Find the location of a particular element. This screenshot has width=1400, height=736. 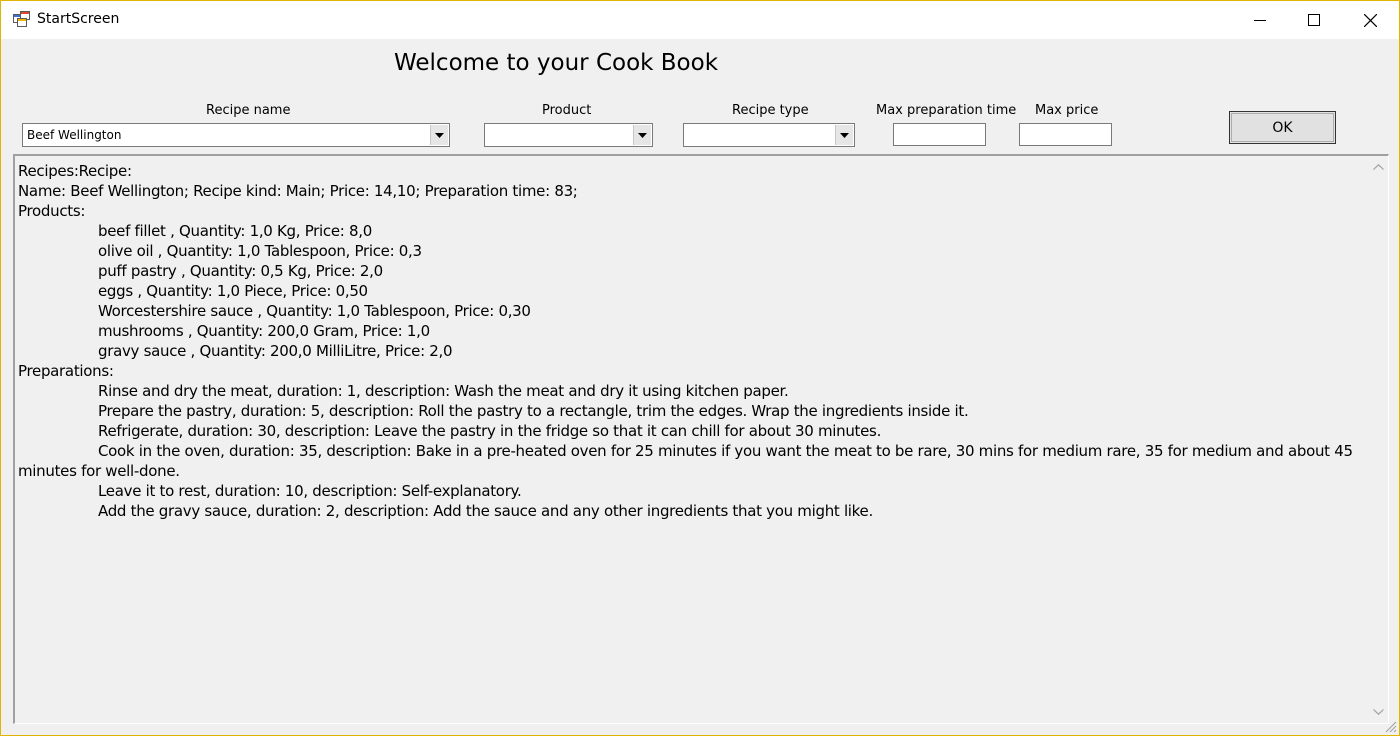

output-line: Products: is located at coordinates (52, 211).